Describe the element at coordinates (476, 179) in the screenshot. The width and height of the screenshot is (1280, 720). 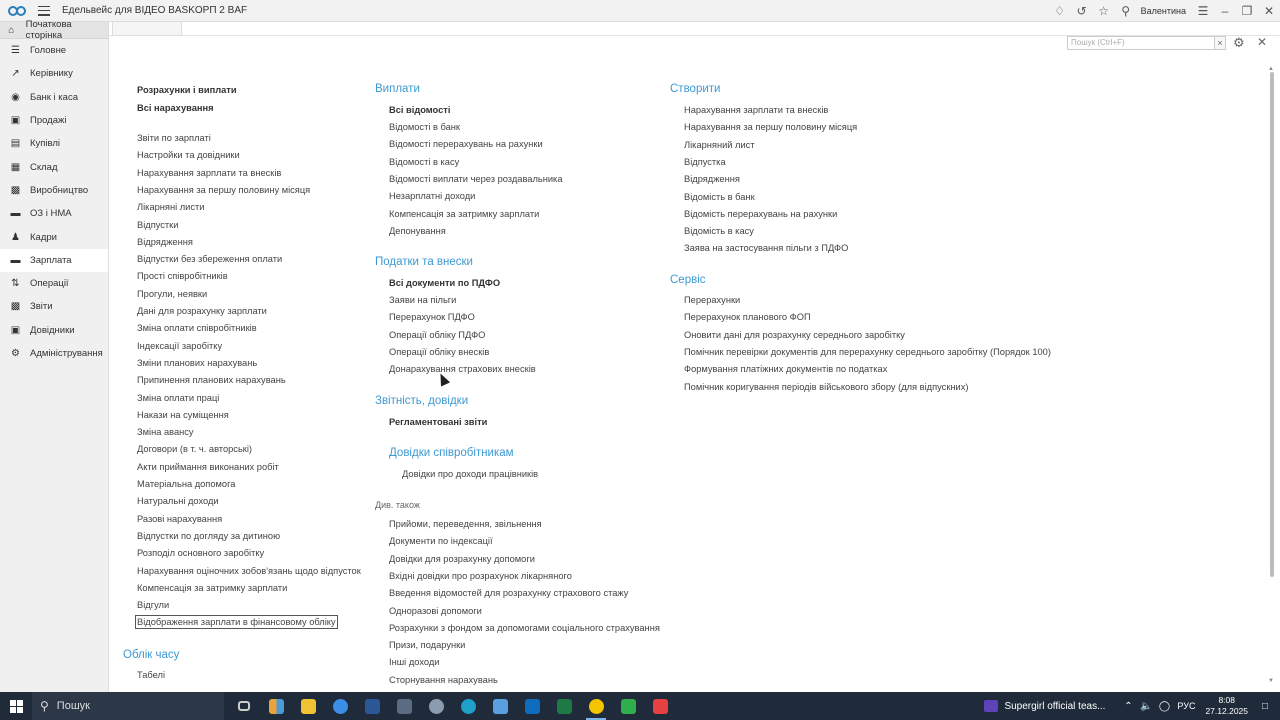
I see `payouts-link: Відомості виплати через роздавальника` at that location.